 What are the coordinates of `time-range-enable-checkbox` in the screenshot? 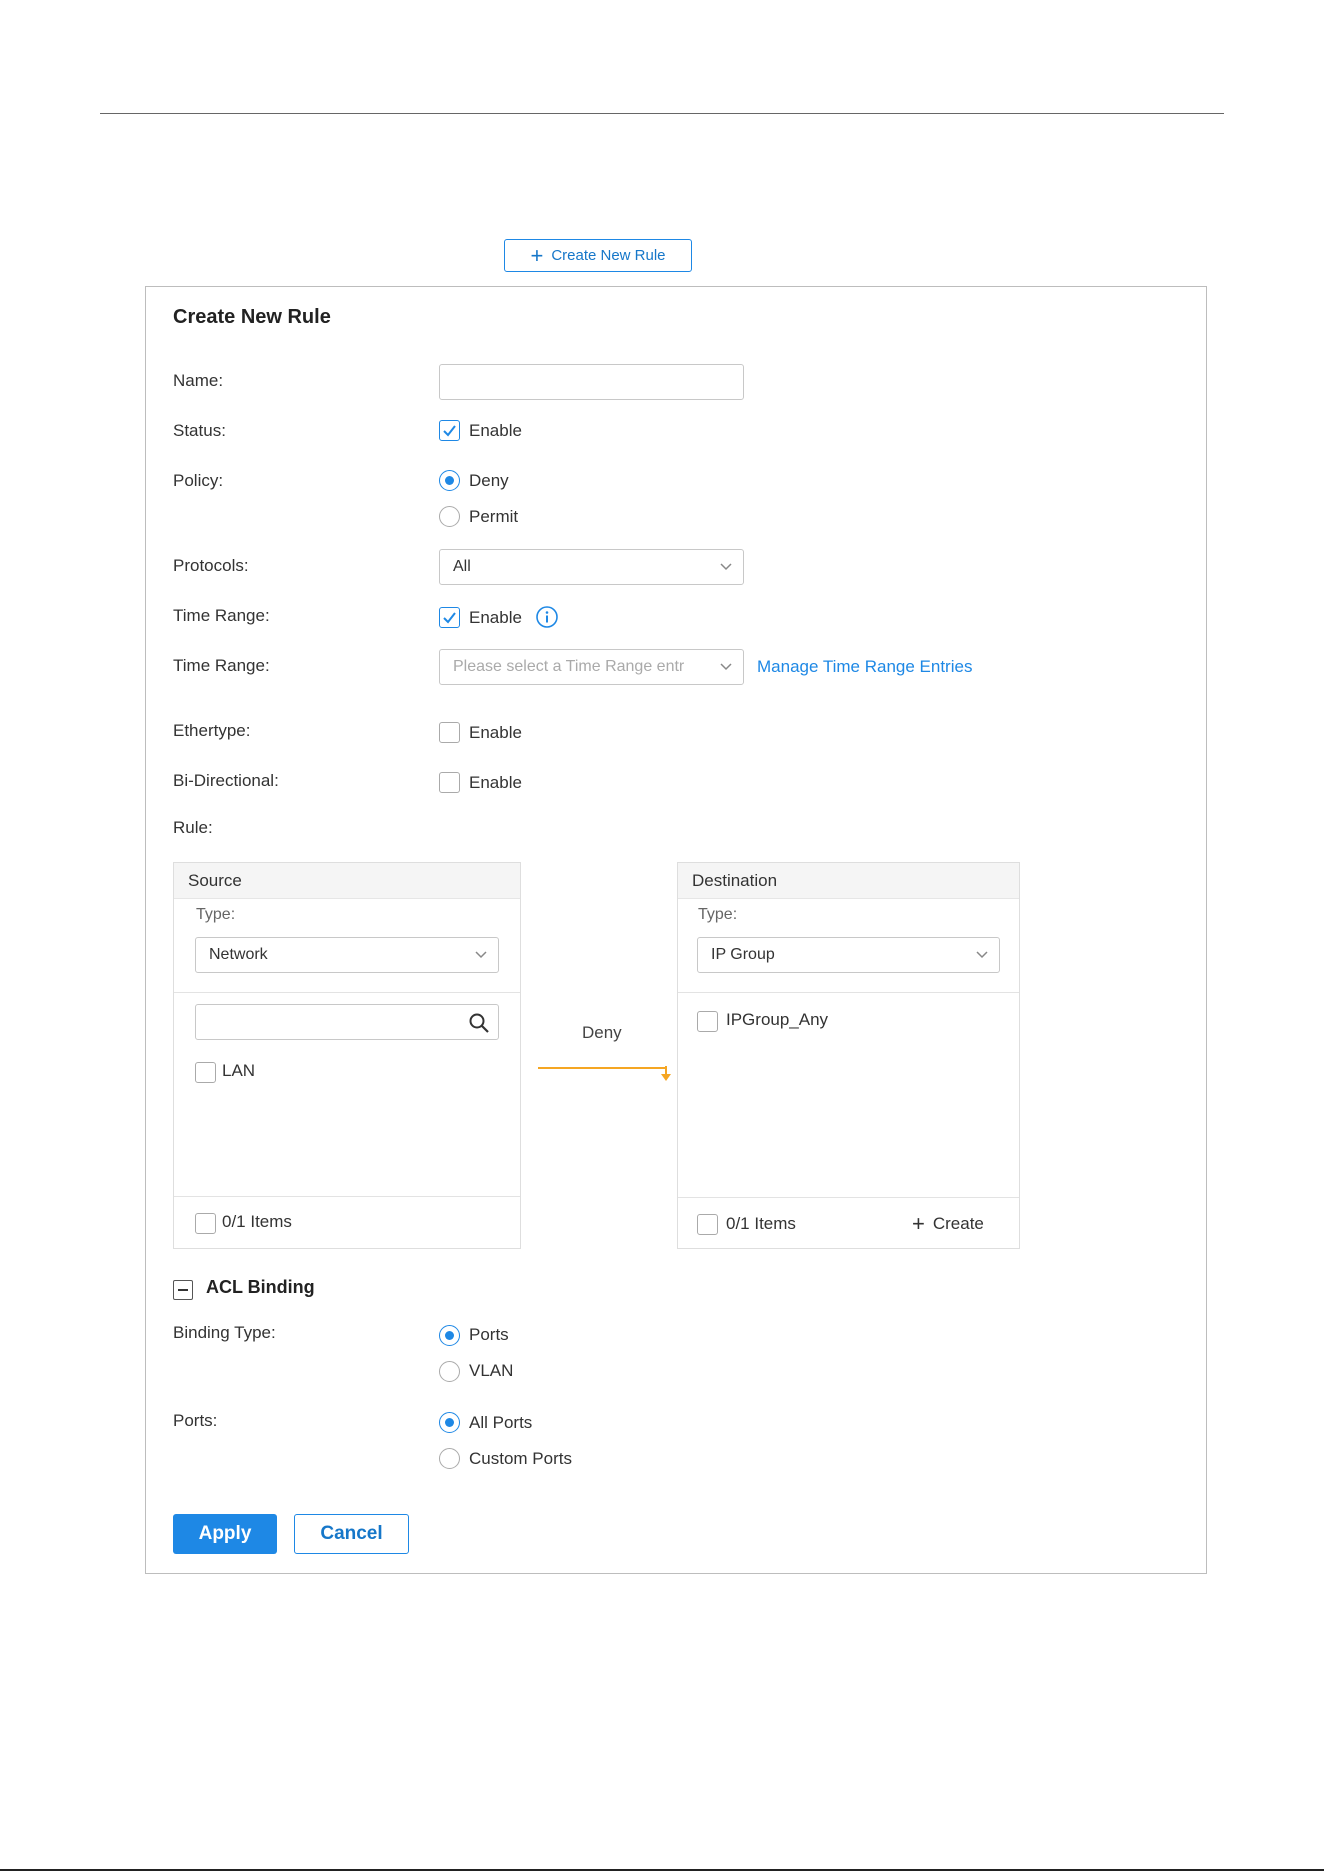 It's located at (449, 617).